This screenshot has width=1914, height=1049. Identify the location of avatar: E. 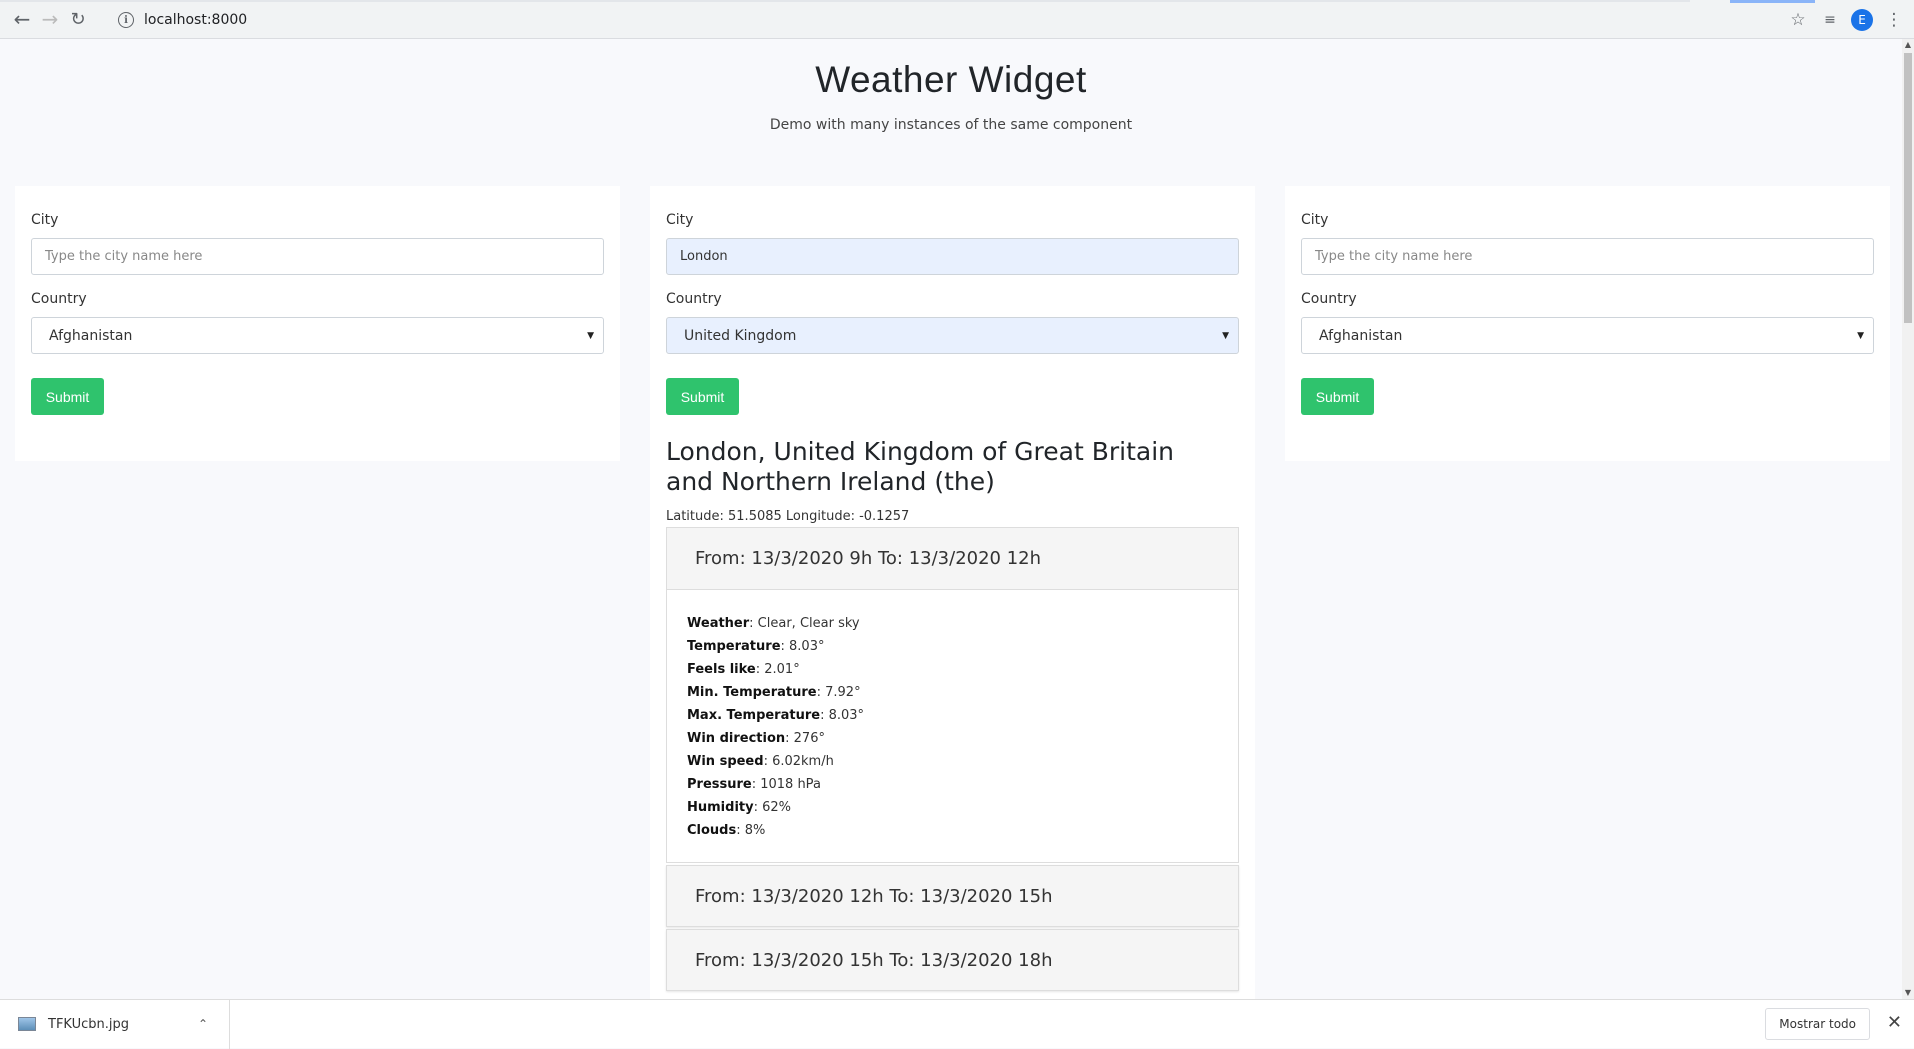
(1862, 19).